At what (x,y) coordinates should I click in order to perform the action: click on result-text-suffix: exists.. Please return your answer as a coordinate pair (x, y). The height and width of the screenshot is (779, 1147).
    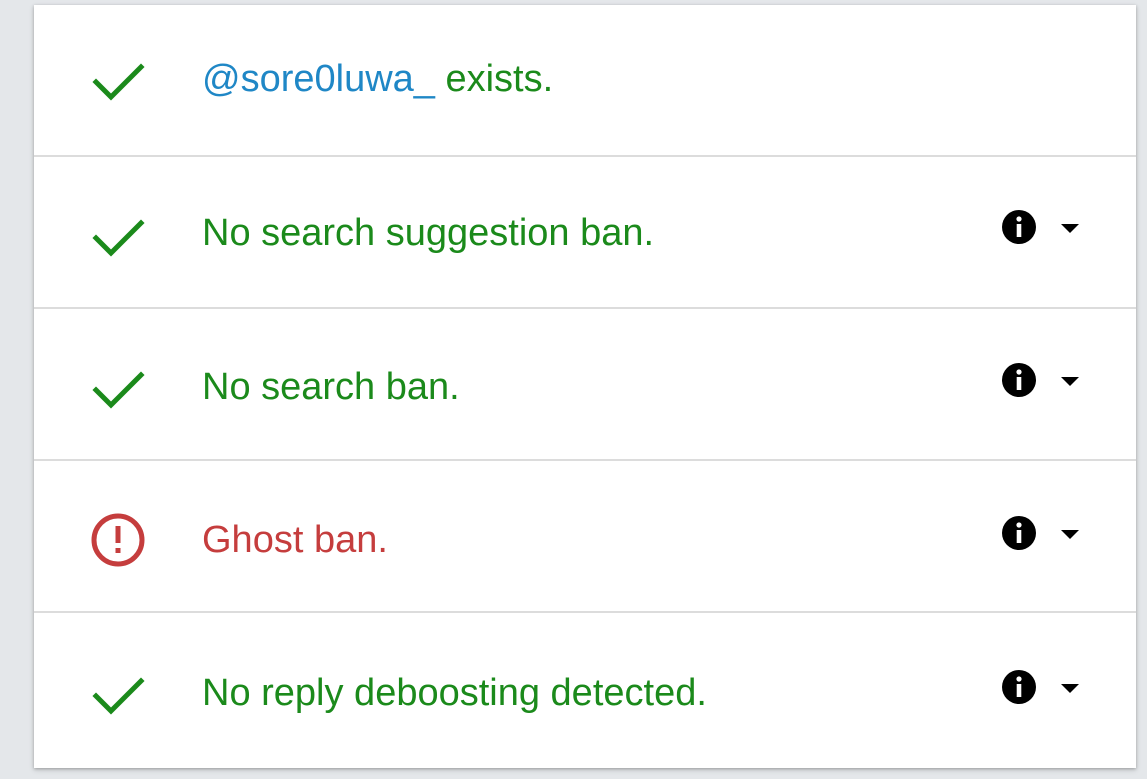
    Looking at the image, I should click on (494, 79).